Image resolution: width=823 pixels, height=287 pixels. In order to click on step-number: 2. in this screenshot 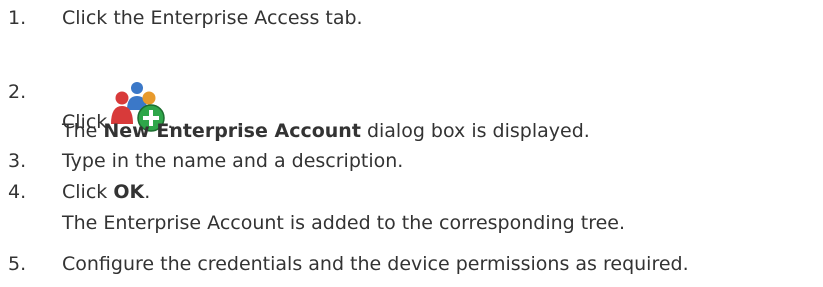, I will do `click(17, 92)`.